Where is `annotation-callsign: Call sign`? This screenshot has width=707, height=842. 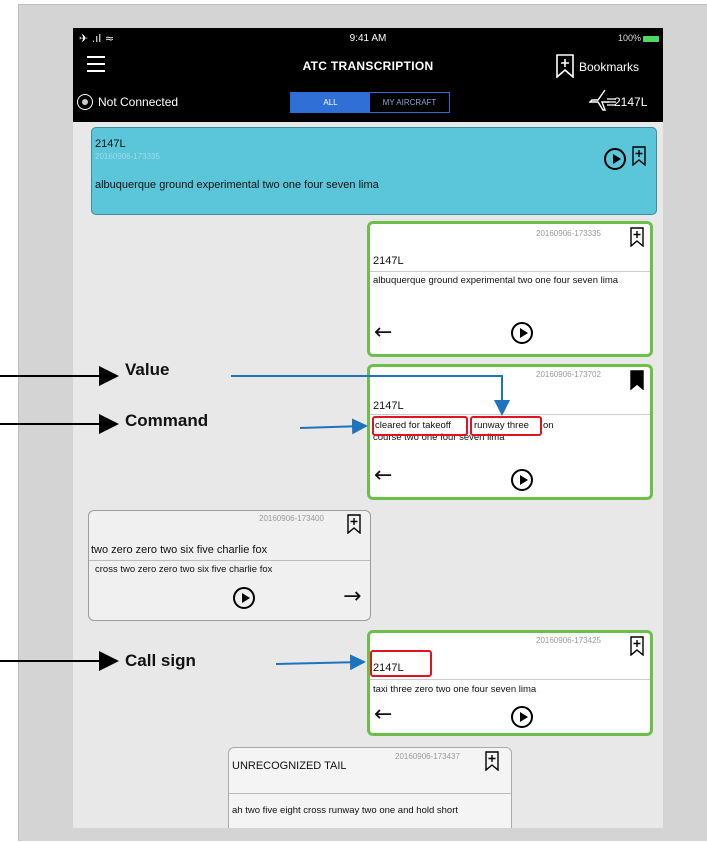
annotation-callsign: Call sign is located at coordinates (160, 660).